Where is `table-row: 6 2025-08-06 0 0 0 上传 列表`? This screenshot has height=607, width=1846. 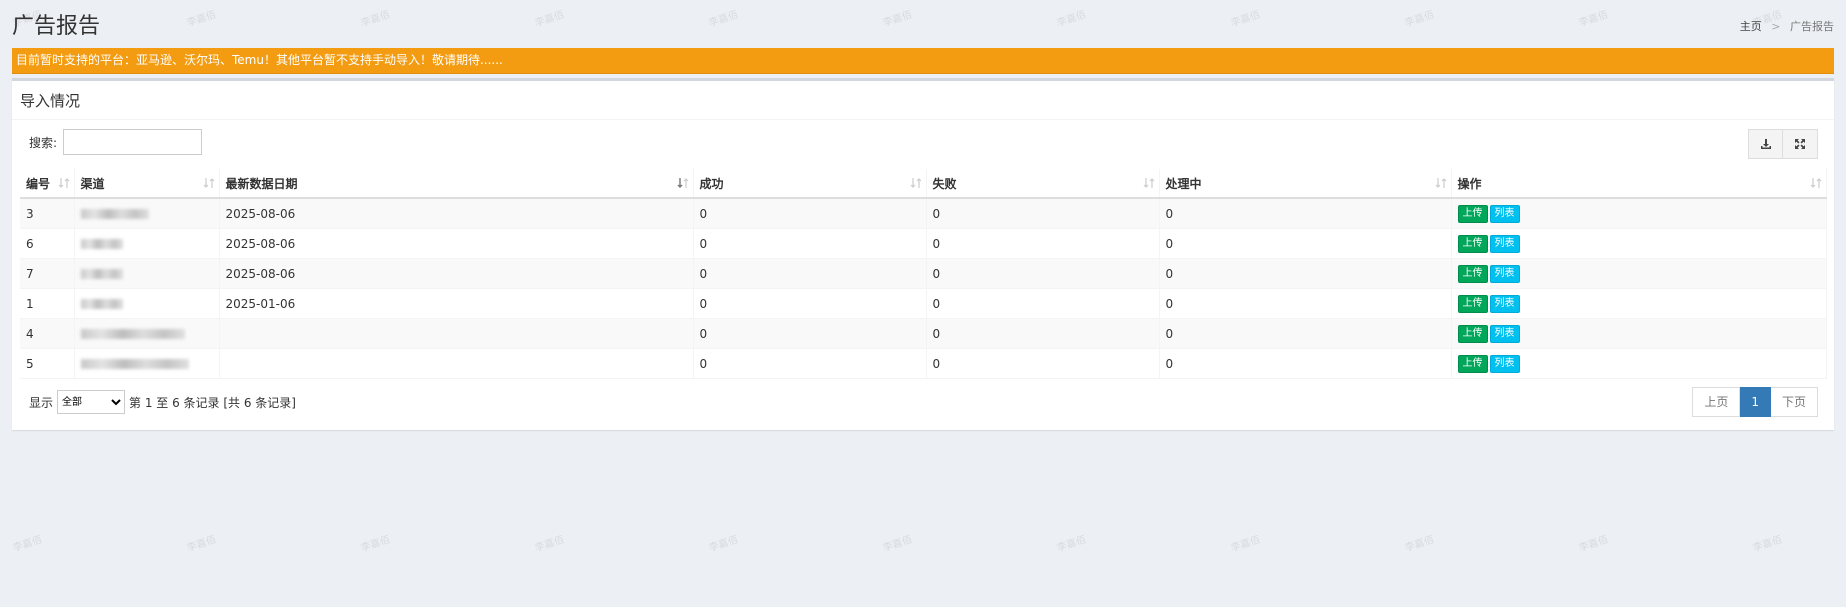 table-row: 6 2025-08-06 0 0 0 上传 列表 is located at coordinates (923, 243).